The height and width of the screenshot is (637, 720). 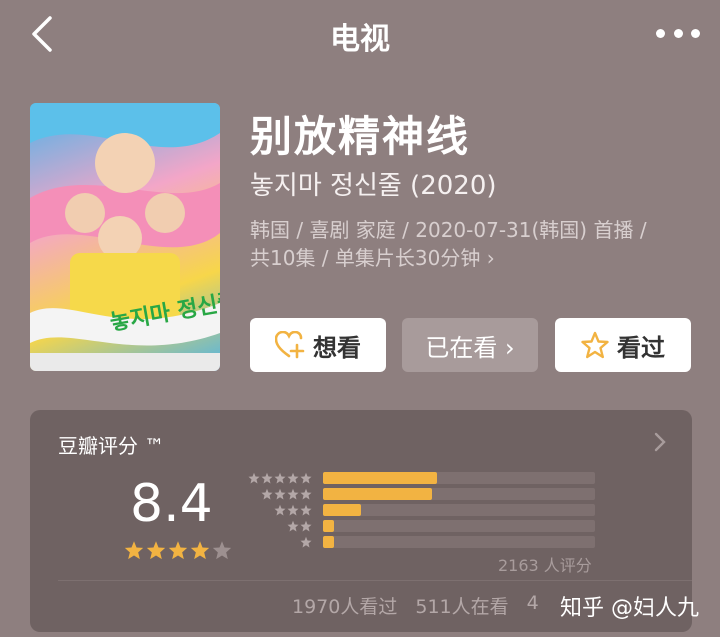 I want to click on audience-stats: 1970人看过 511人在看 4, so click(x=415, y=605).